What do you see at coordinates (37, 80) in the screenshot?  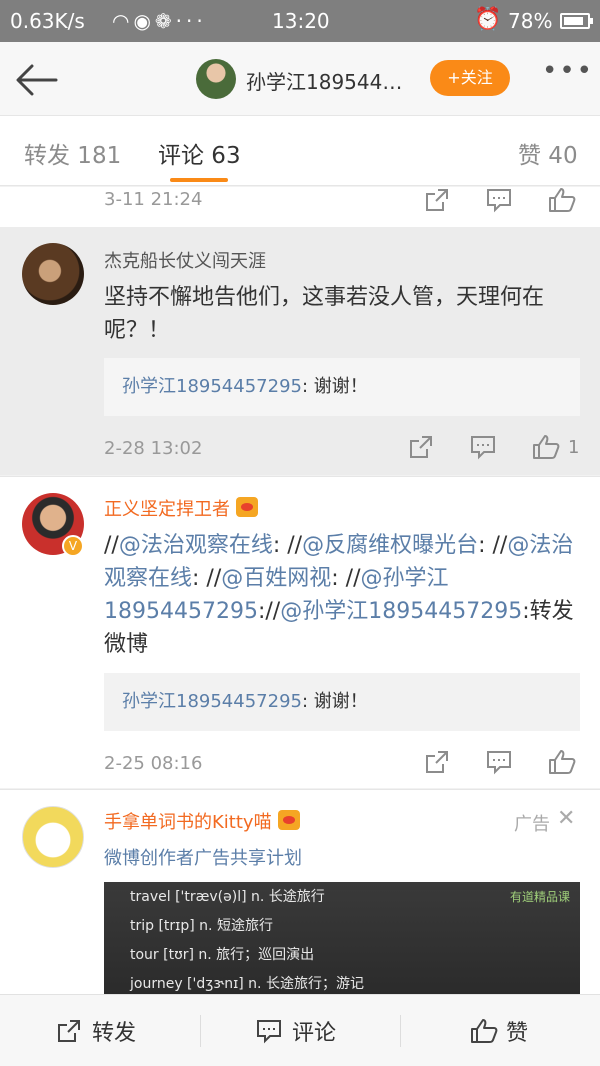 I see `back-arrow-icon` at bounding box center [37, 80].